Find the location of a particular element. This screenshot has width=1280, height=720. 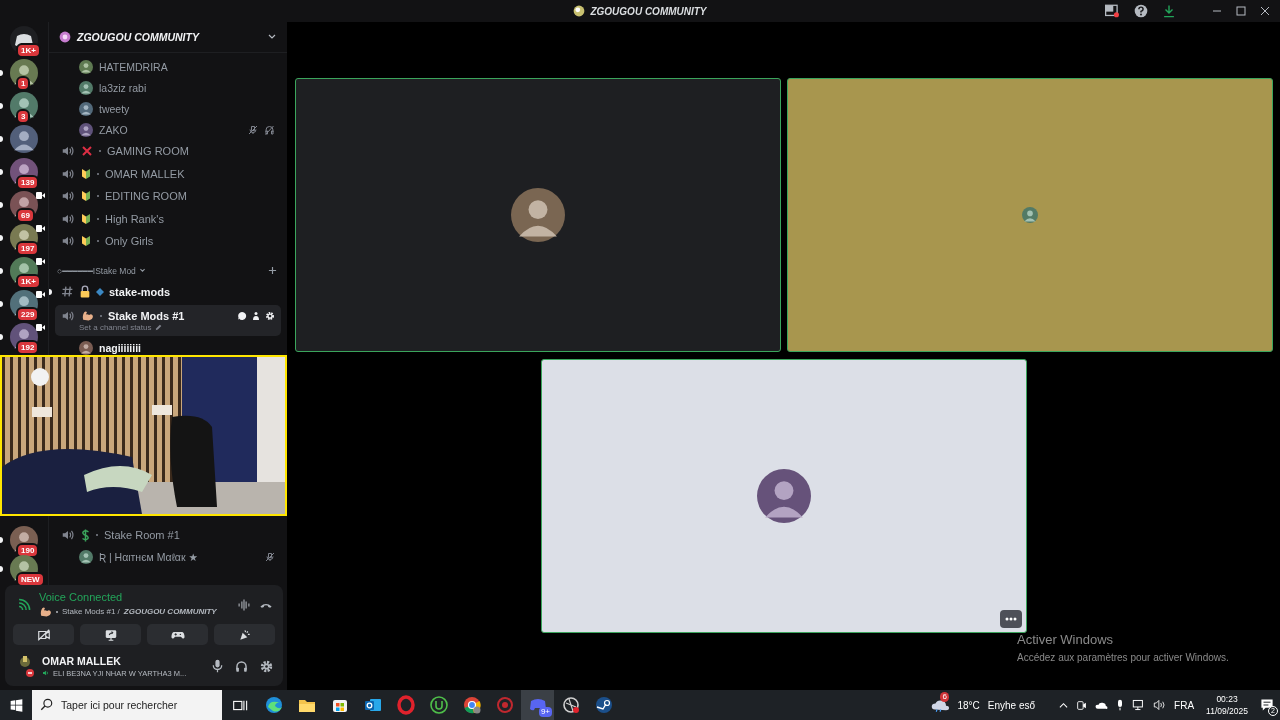

channel-name: EDITING ROOM is located at coordinates (146, 196).